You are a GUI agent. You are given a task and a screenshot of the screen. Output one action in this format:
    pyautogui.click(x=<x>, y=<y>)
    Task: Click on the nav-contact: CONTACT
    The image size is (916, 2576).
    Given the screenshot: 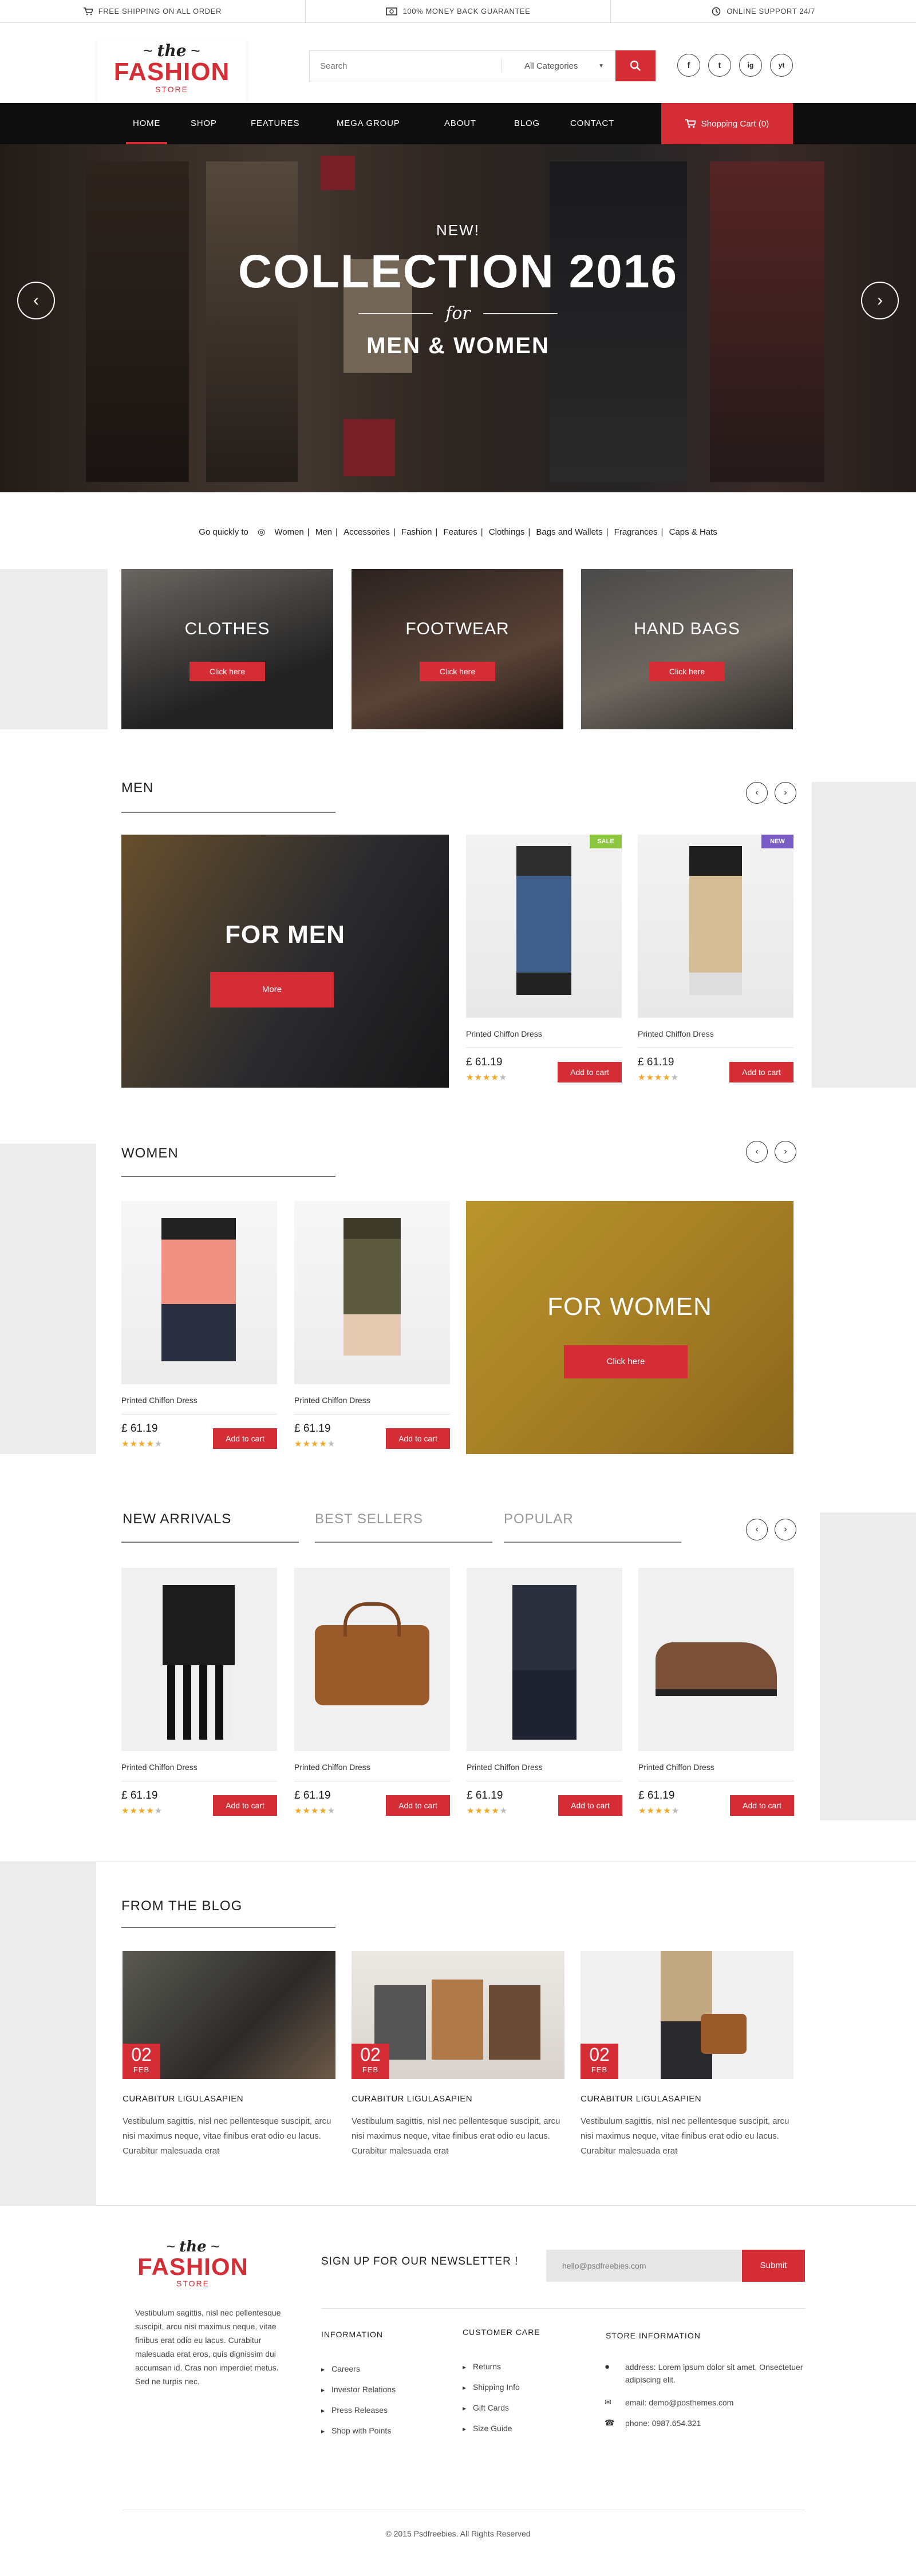 What is the action you would take?
    pyautogui.click(x=592, y=123)
    